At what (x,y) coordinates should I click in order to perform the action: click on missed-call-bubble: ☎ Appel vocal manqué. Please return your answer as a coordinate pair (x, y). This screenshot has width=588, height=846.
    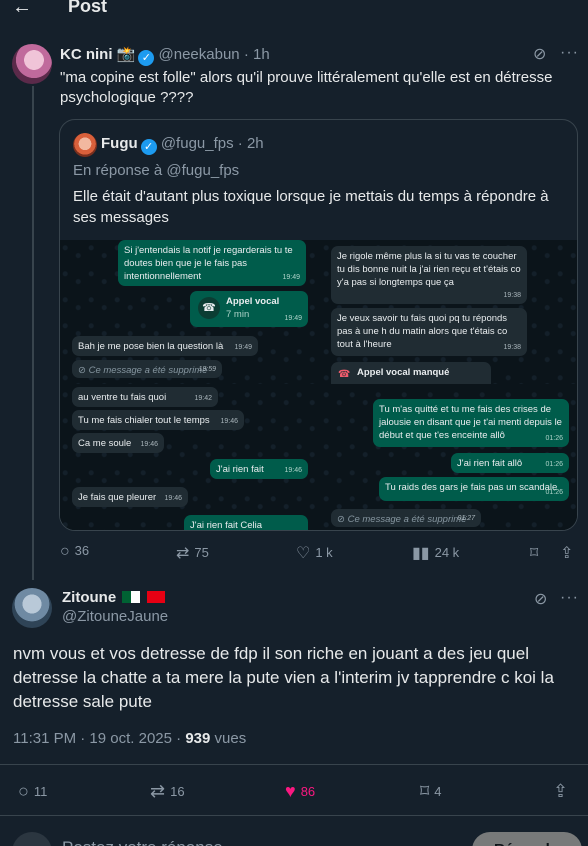
    Looking at the image, I should click on (411, 373).